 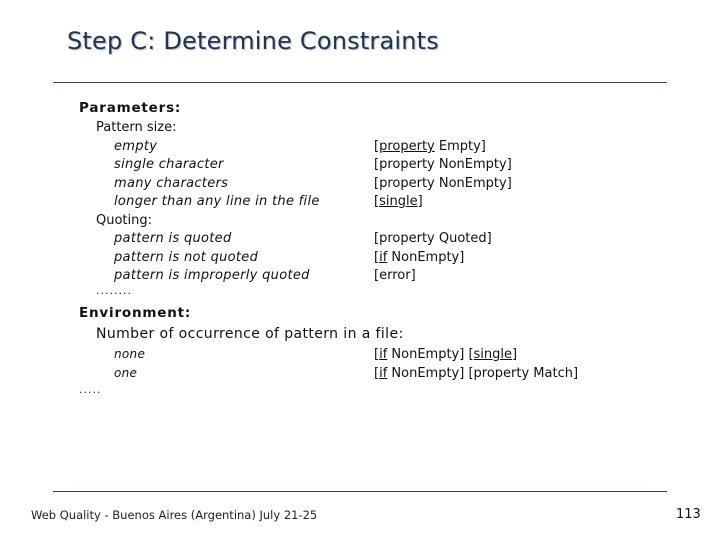 I want to click on footer-divider, so click(x=360, y=491).